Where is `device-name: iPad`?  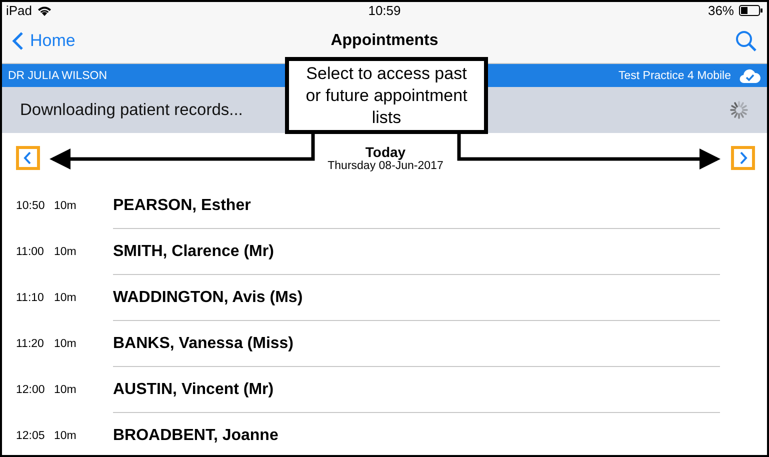
device-name: iPad is located at coordinates (19, 10).